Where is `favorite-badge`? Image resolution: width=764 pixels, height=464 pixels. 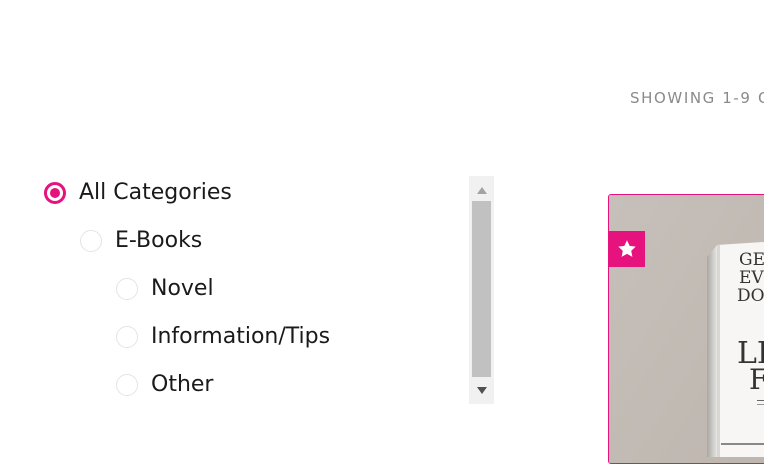 favorite-badge is located at coordinates (627, 249).